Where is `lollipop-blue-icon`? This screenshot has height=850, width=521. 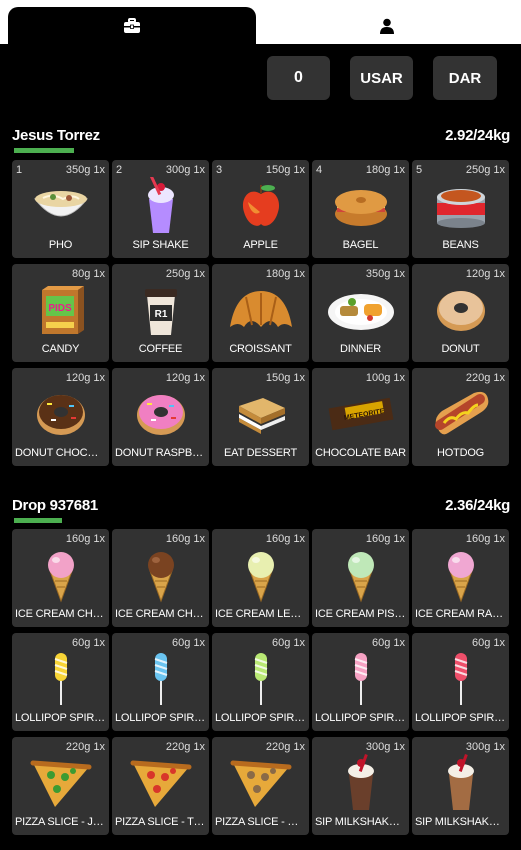
lollipop-blue-icon is located at coordinates (160, 679).